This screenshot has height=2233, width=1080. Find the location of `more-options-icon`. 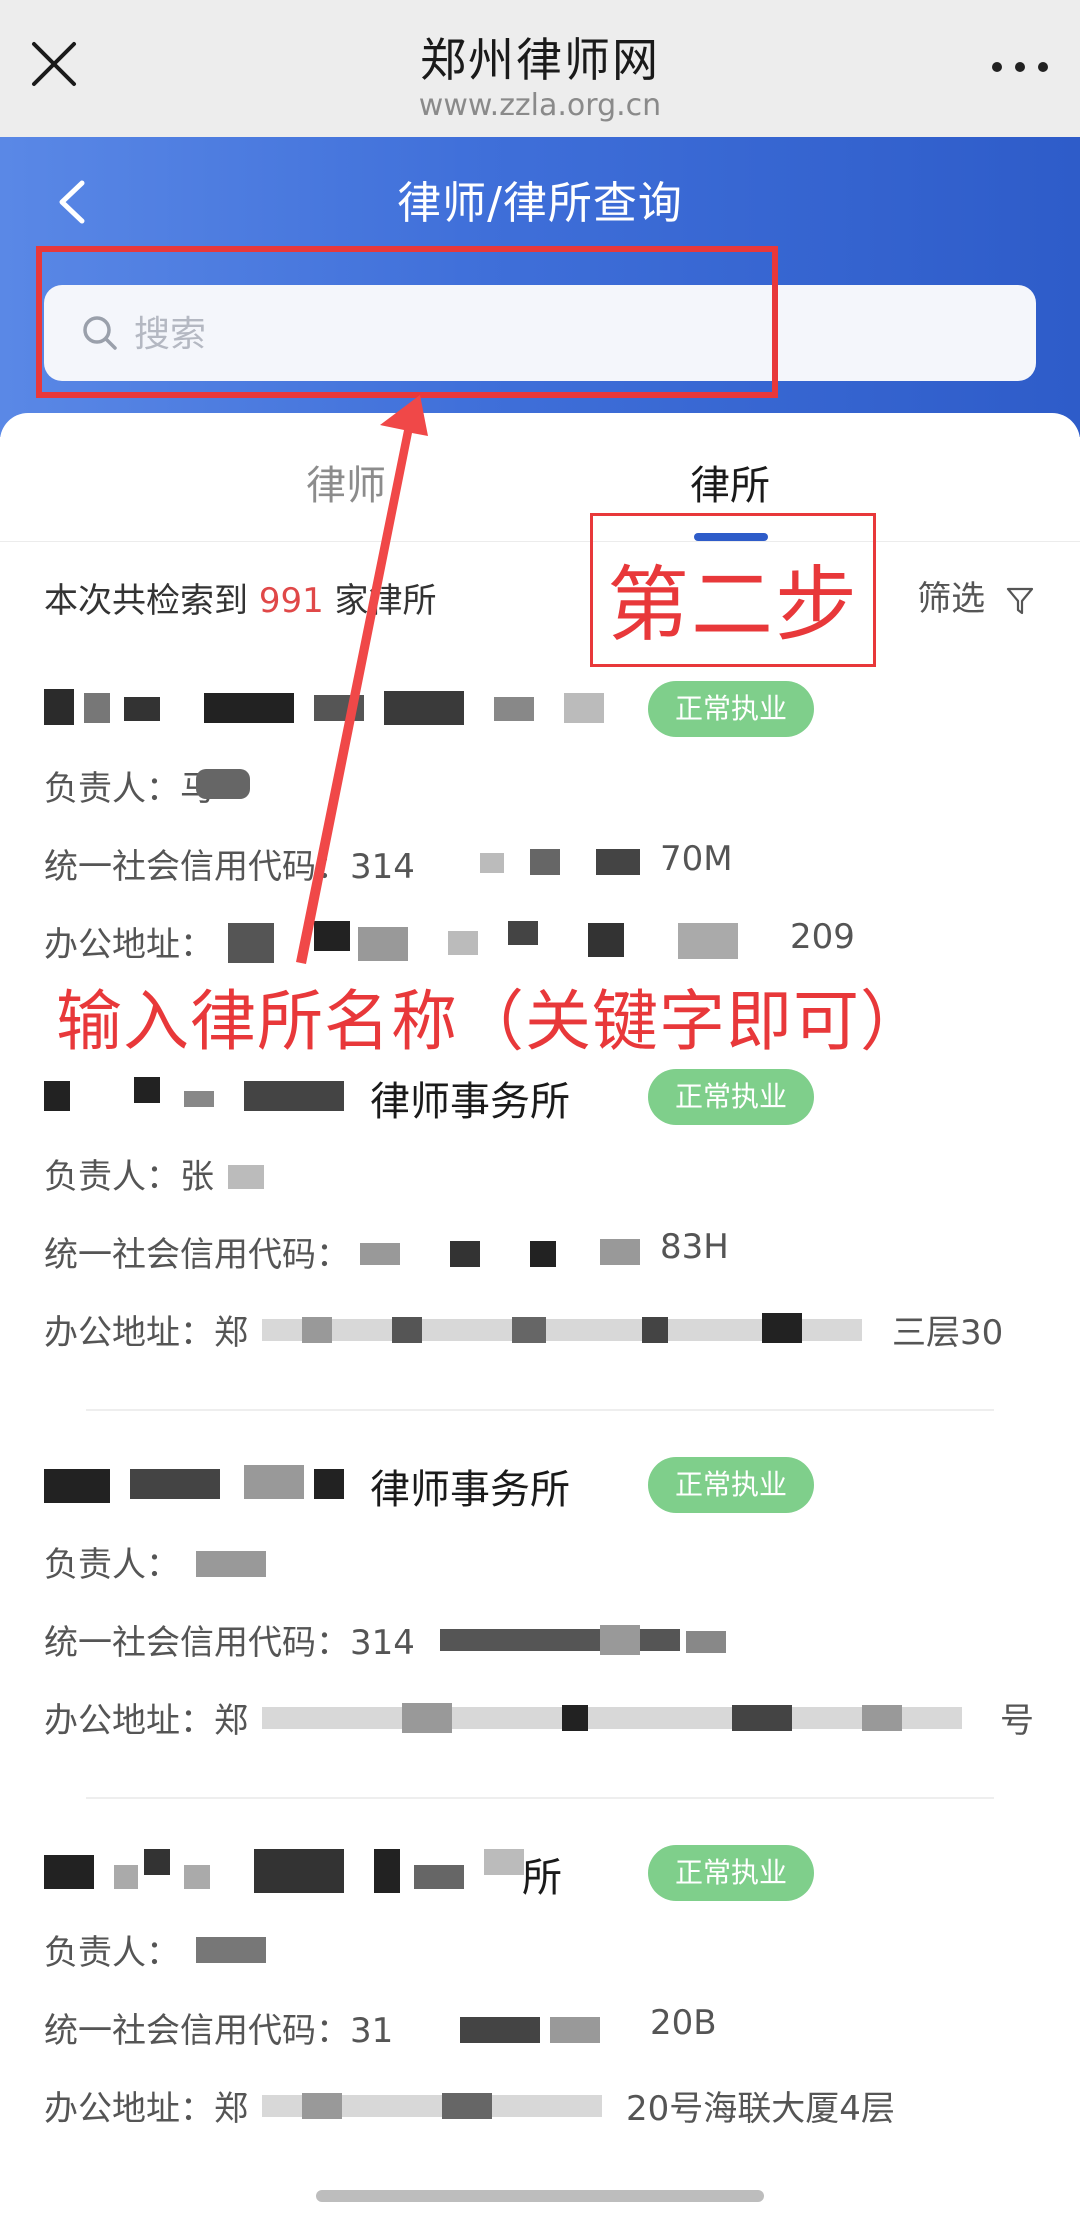

more-options-icon is located at coordinates (1020, 67).